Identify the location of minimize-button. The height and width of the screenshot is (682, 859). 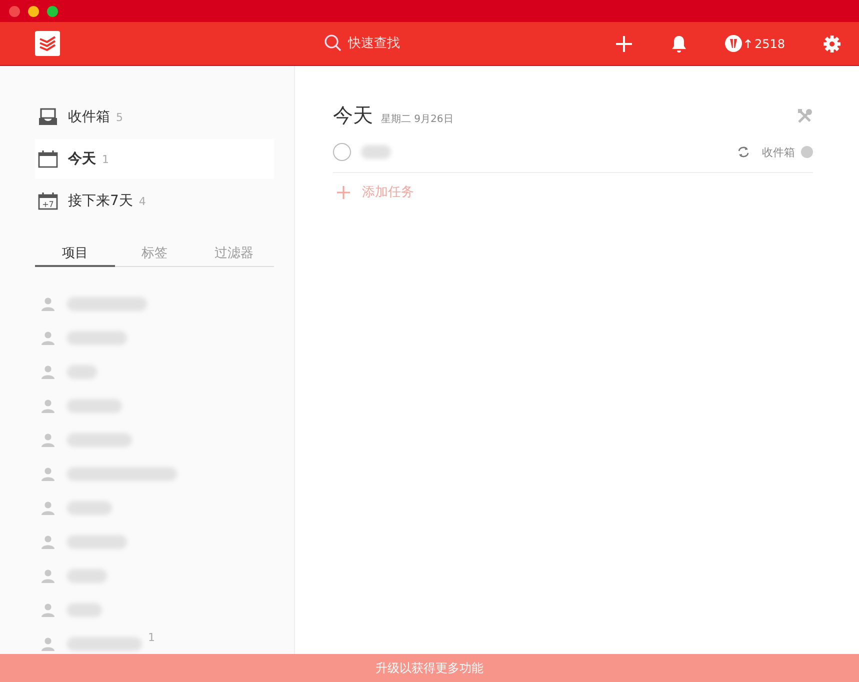
(33, 11).